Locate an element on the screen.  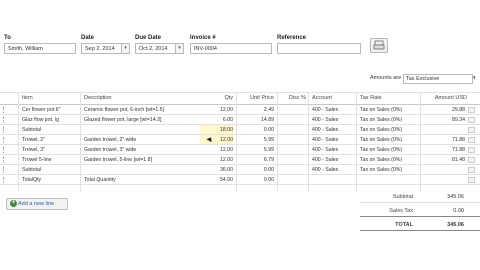
invoice-number-field: INV-0004 is located at coordinates (231, 48).